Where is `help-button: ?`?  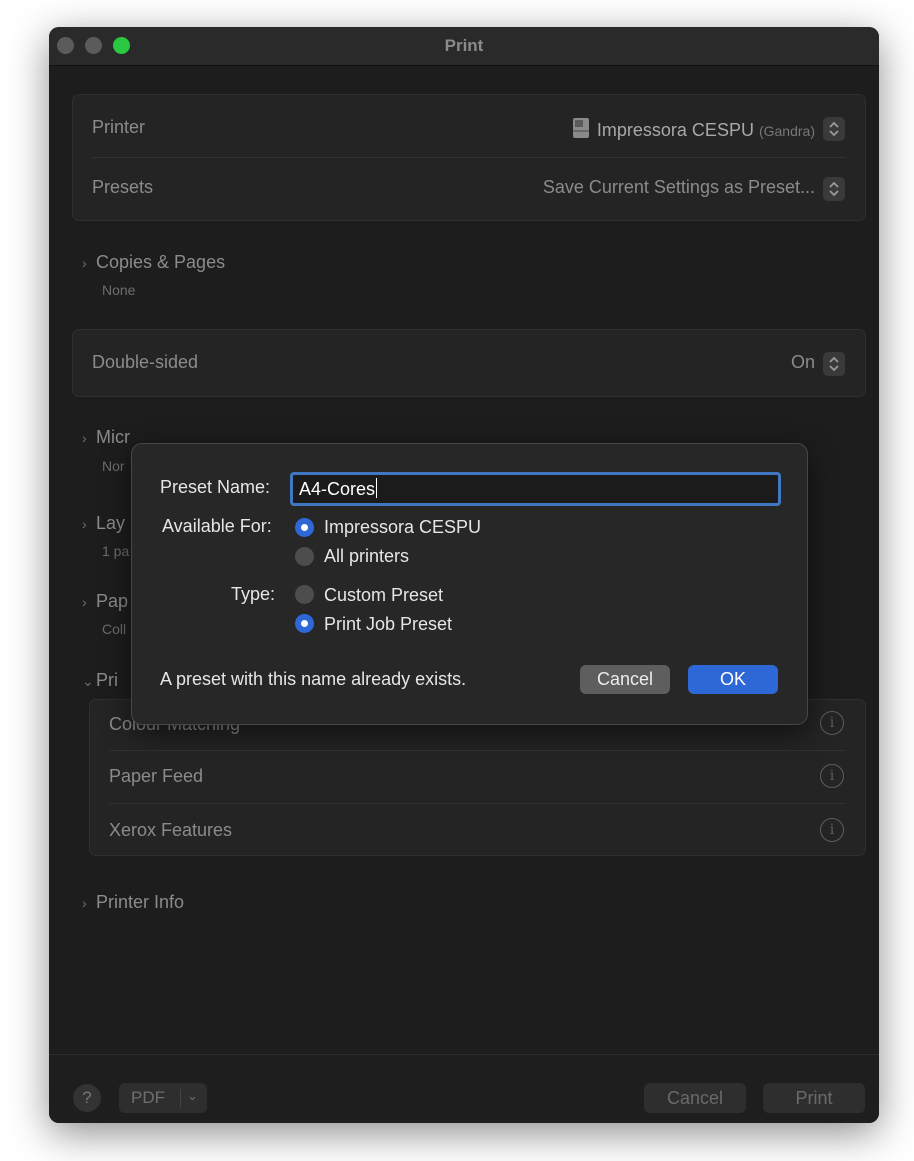 help-button: ? is located at coordinates (87, 1098).